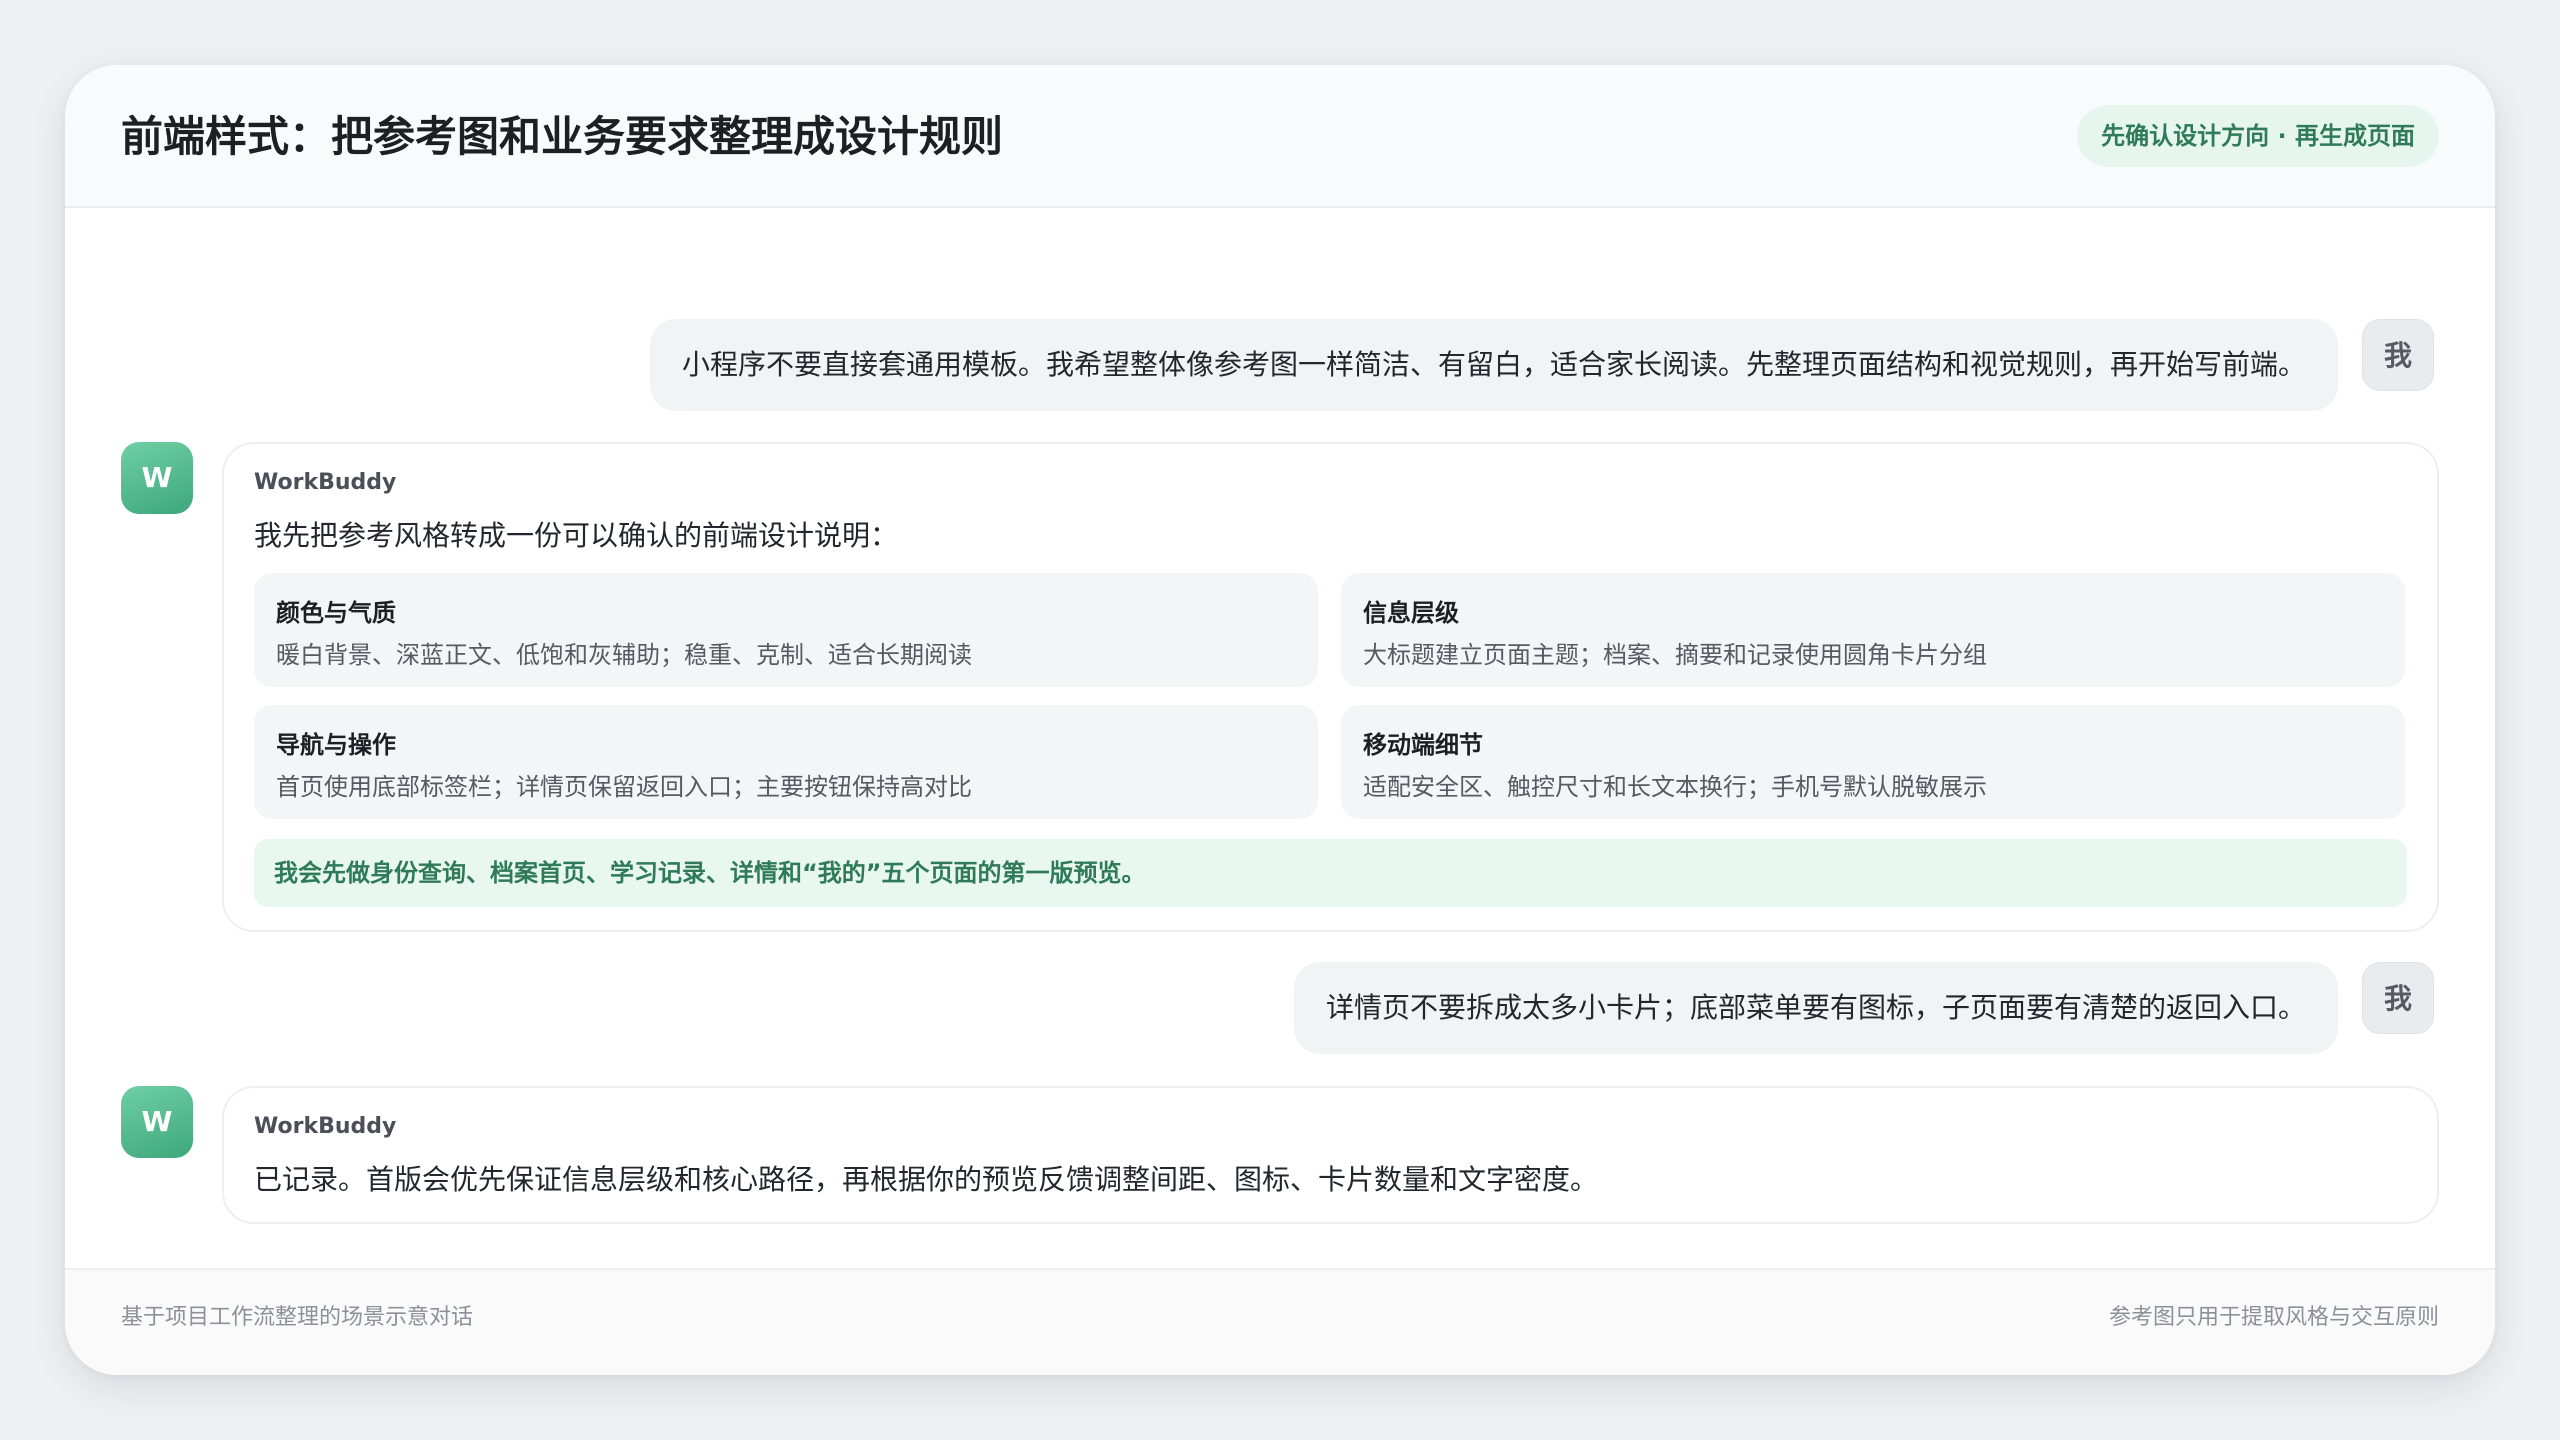 The image size is (2560, 1440). What do you see at coordinates (1675, 655) in the screenshot?
I see `design-rule-desc: 大标题建立页面主题；档案、摘要和记录使用圆角卡片分组` at bounding box center [1675, 655].